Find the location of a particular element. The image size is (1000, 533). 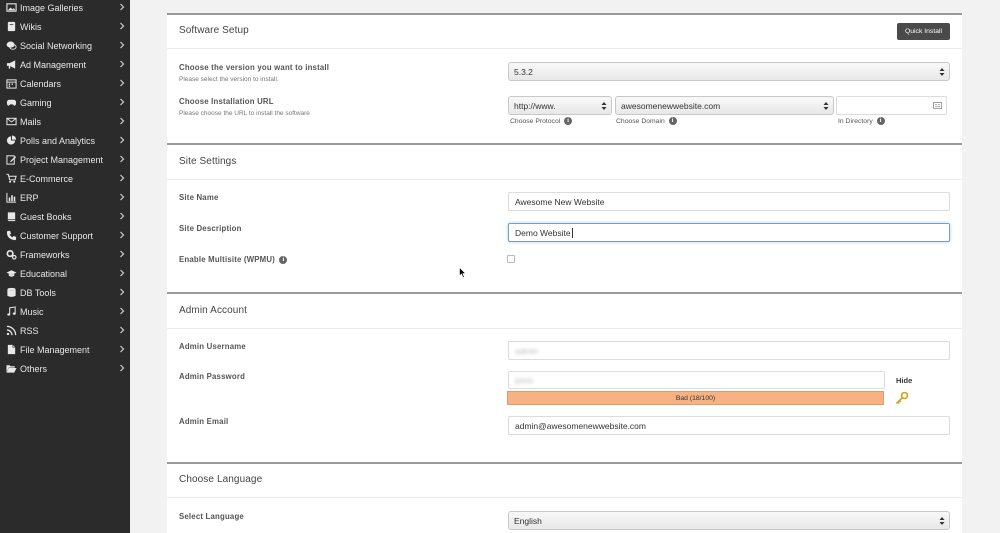

sidebar-item-label: DB Tools is located at coordinates (38, 292).